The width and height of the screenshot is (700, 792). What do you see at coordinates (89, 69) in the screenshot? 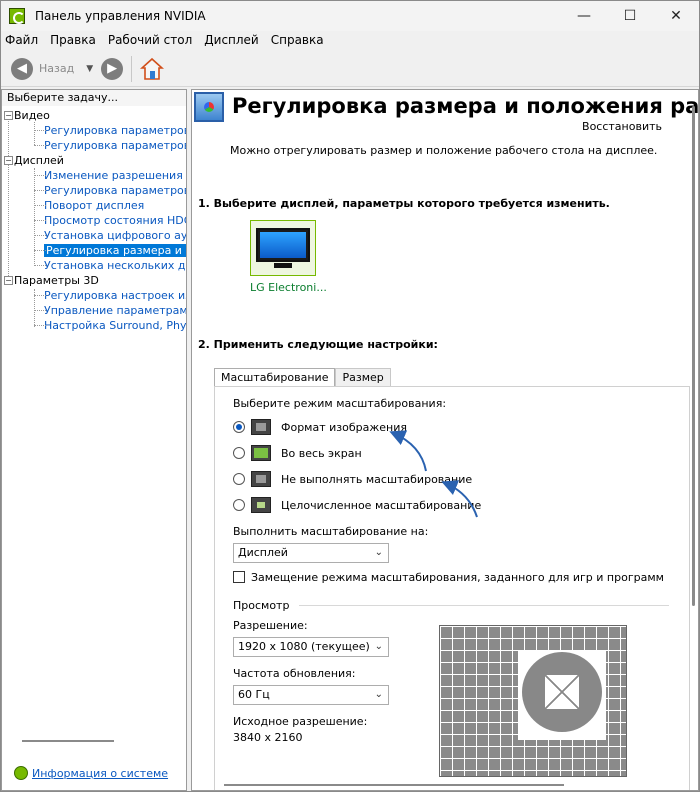
I see `history-dropdown-icon: ▼` at bounding box center [89, 69].